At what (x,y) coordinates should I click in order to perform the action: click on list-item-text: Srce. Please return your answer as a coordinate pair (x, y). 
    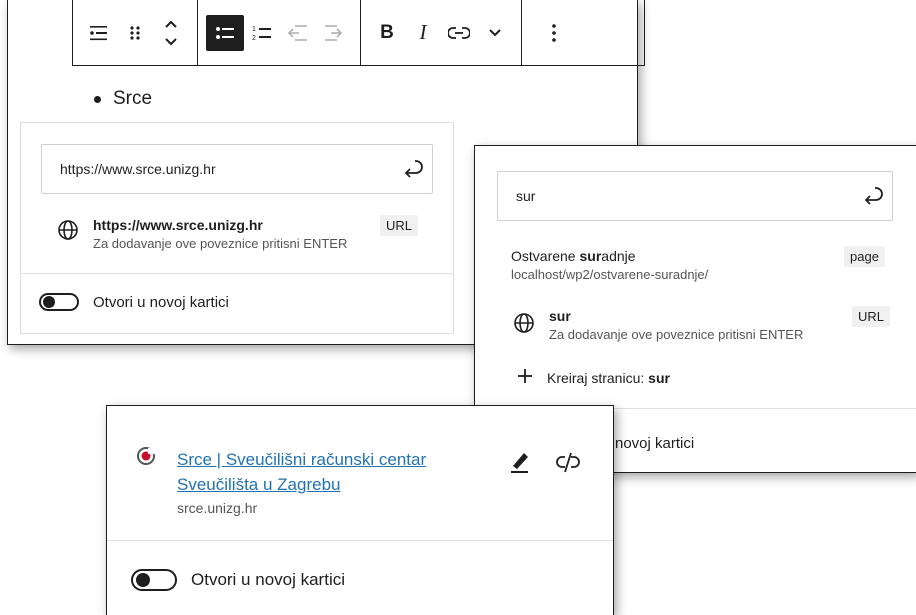
    Looking at the image, I should click on (133, 98).